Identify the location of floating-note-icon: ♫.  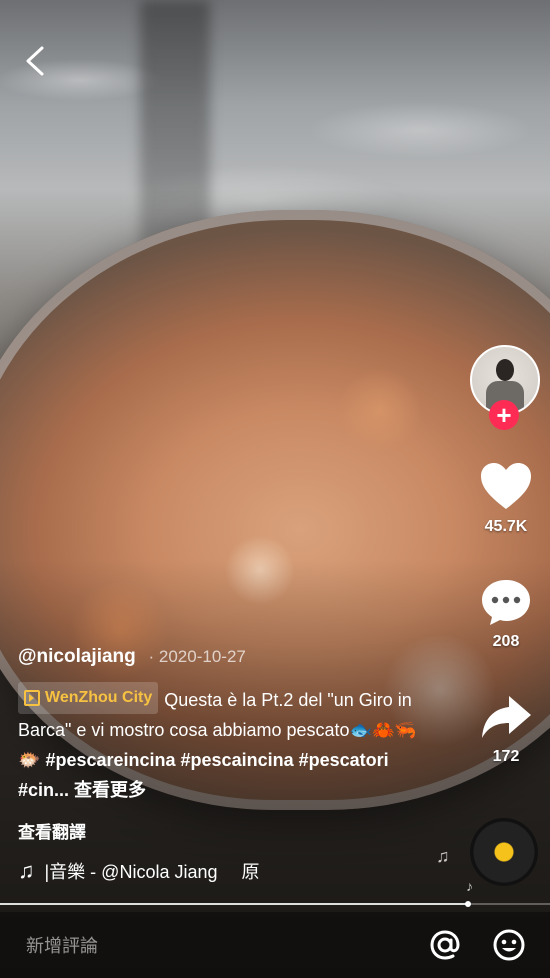
(443, 856).